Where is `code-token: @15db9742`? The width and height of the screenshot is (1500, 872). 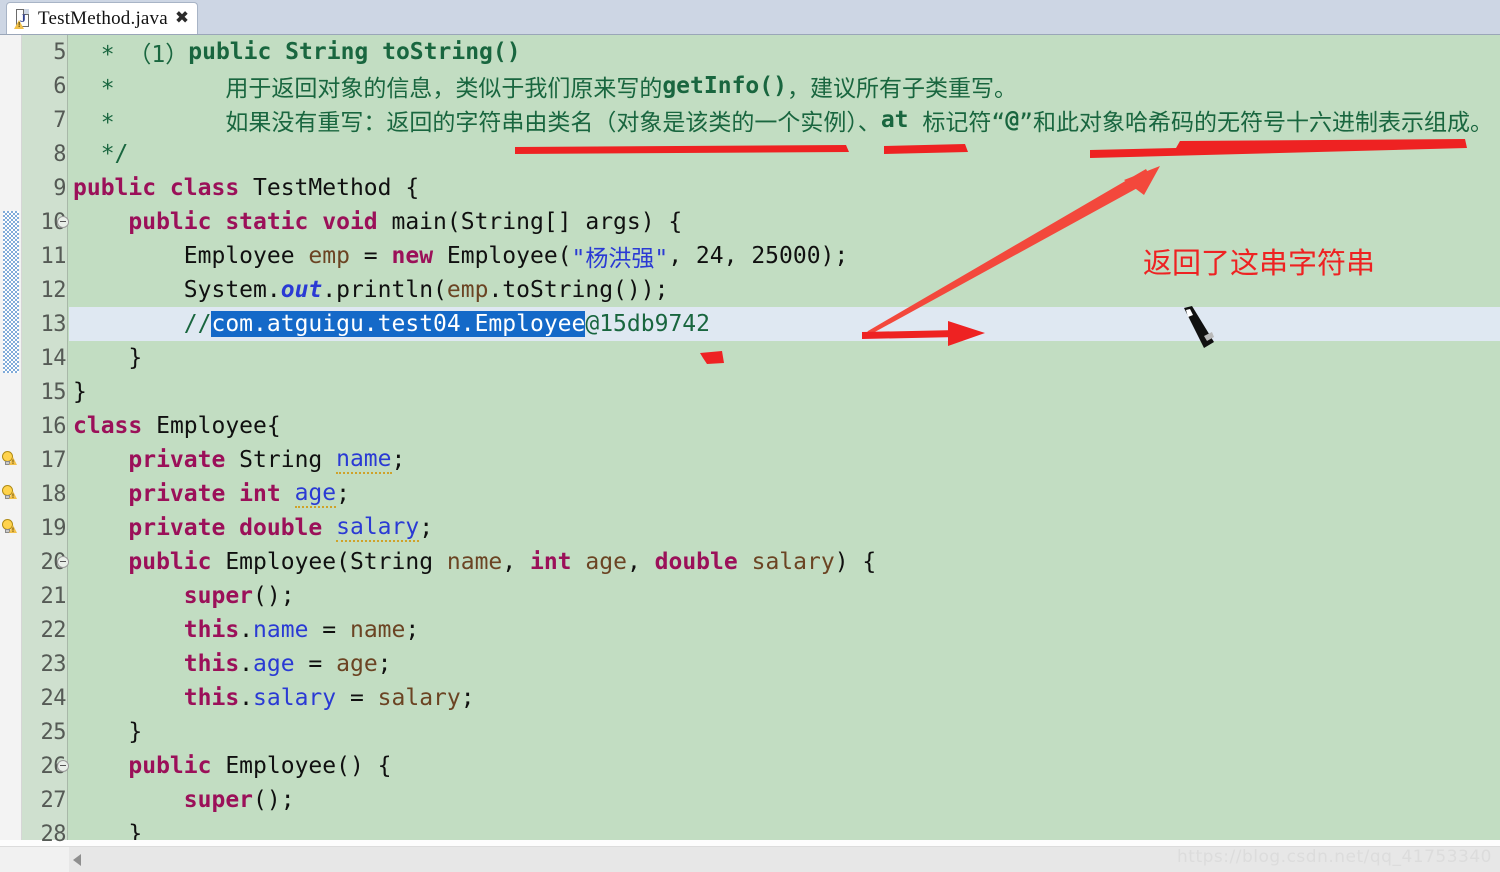
code-token: @15db9742 is located at coordinates (647, 324).